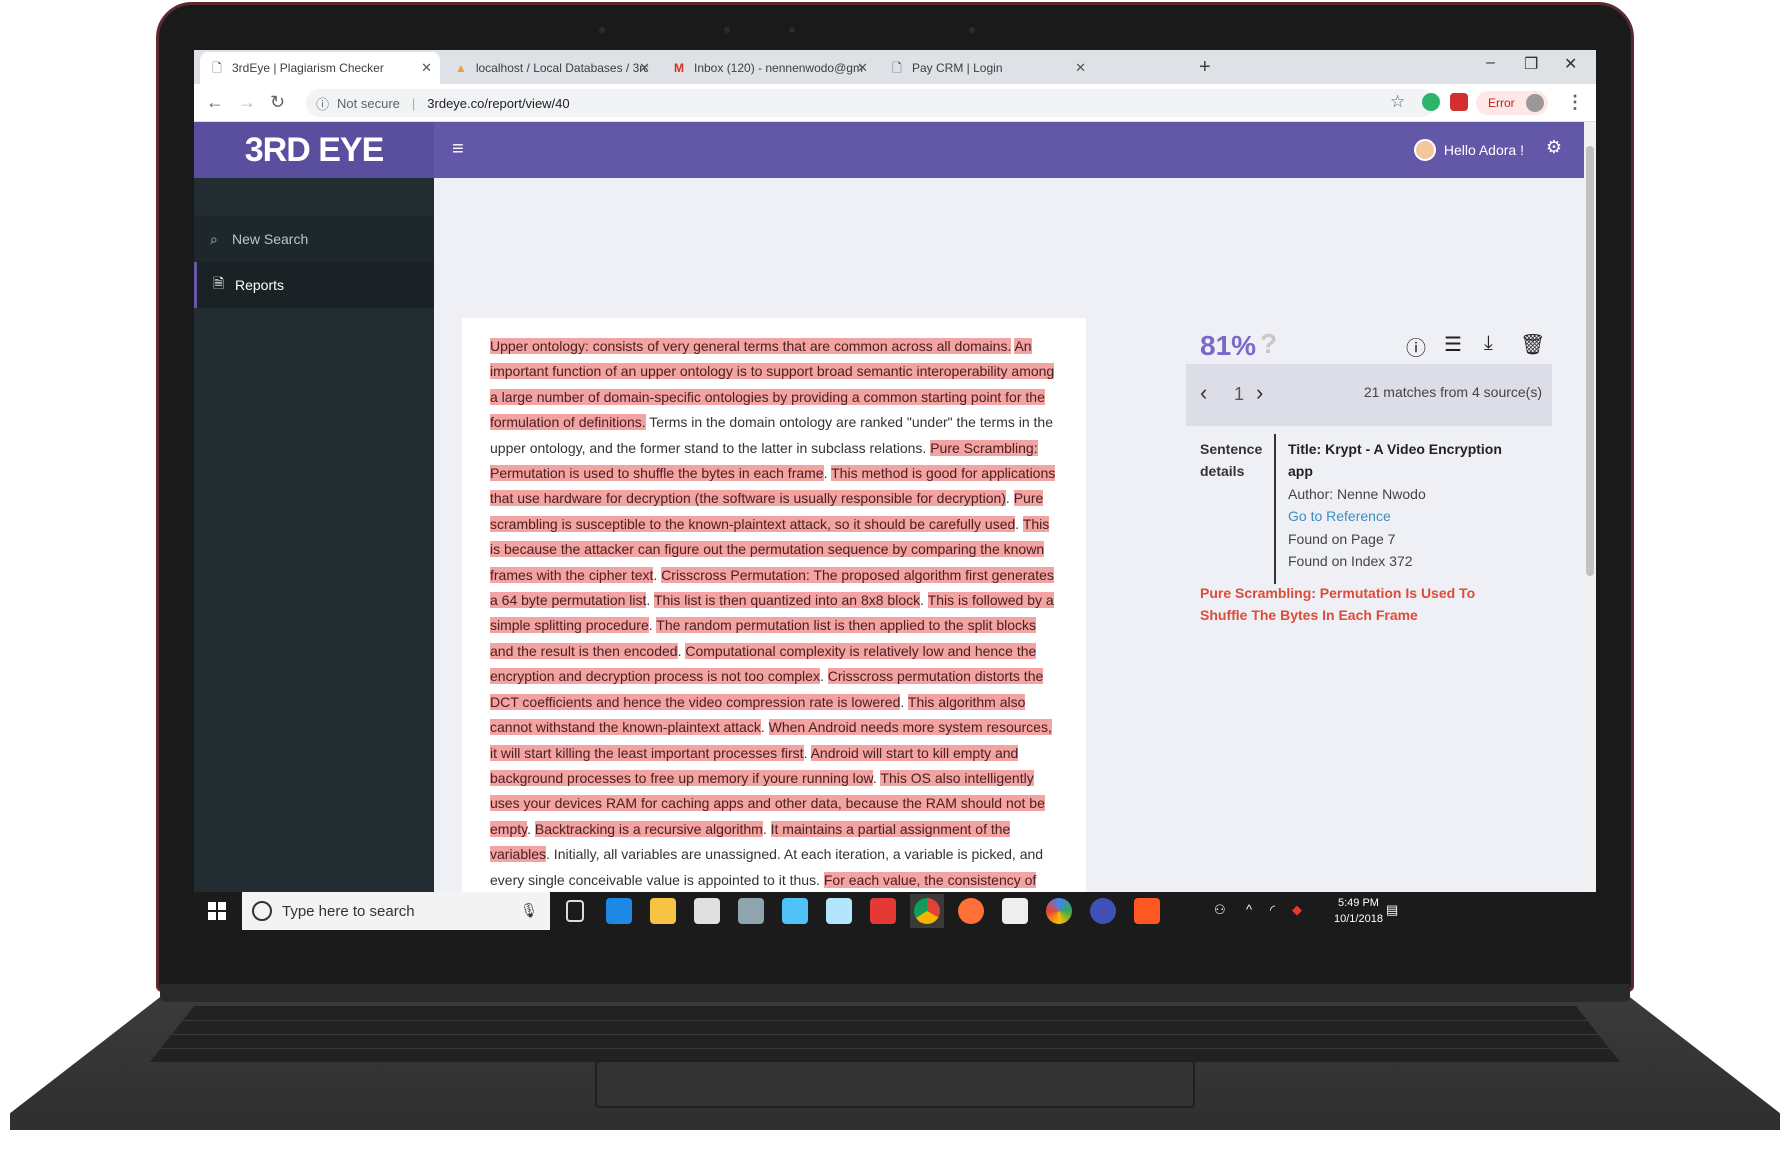 The height and width of the screenshot is (1150, 1790). Describe the element at coordinates (460, 68) in the screenshot. I see `phpmyadmin-icon: ▲` at that location.